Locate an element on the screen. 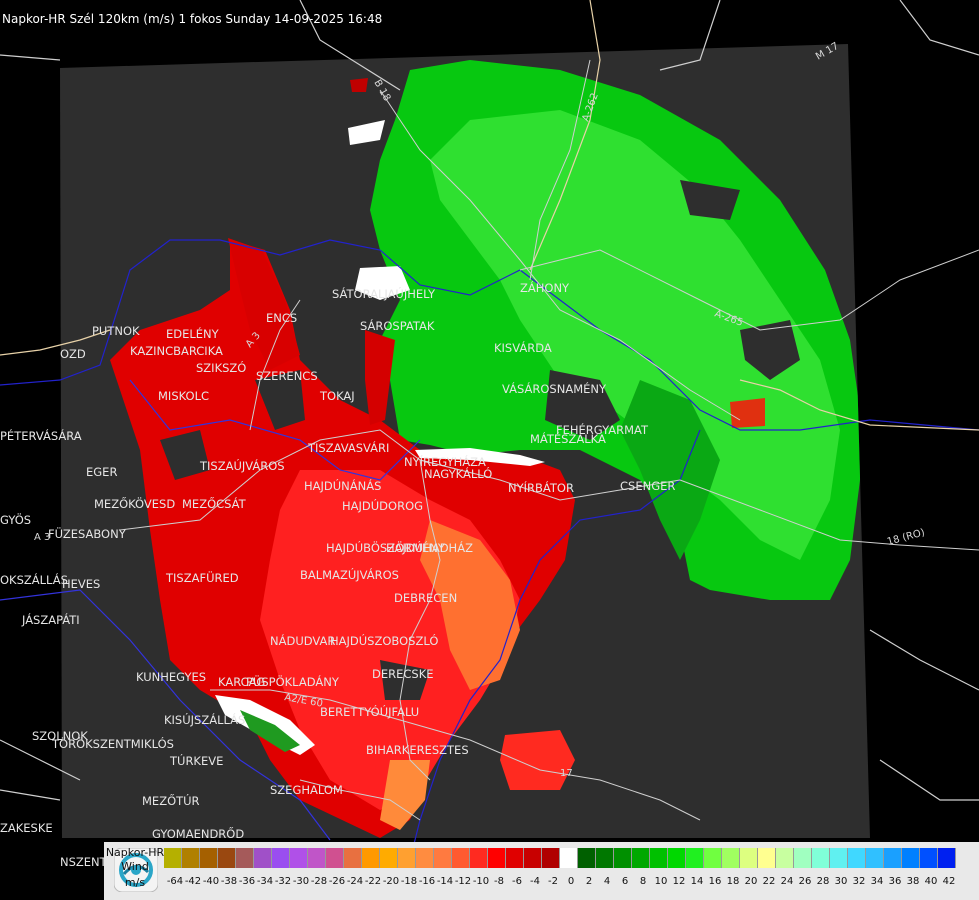 The height and width of the screenshot is (900, 979). legend-tick-label: -4 is located at coordinates (535, 881).